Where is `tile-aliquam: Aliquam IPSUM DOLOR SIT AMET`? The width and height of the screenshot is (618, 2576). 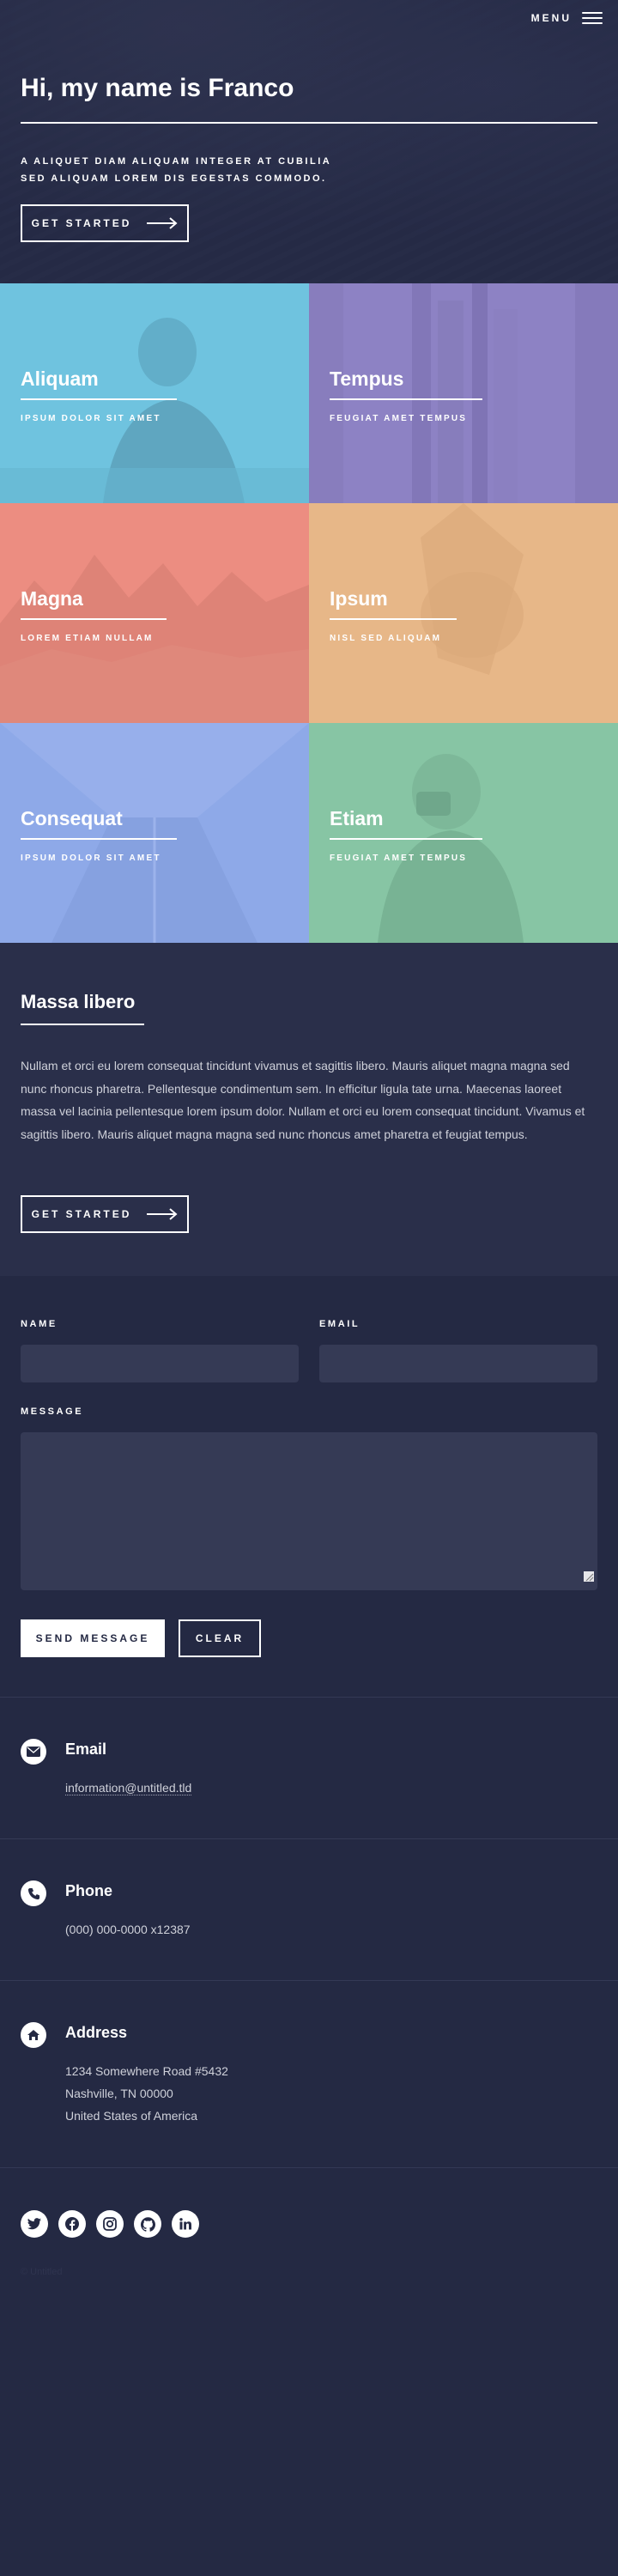
tile-aliquam: Aliquam IPSUM DOLOR SIT AMET is located at coordinates (154, 393).